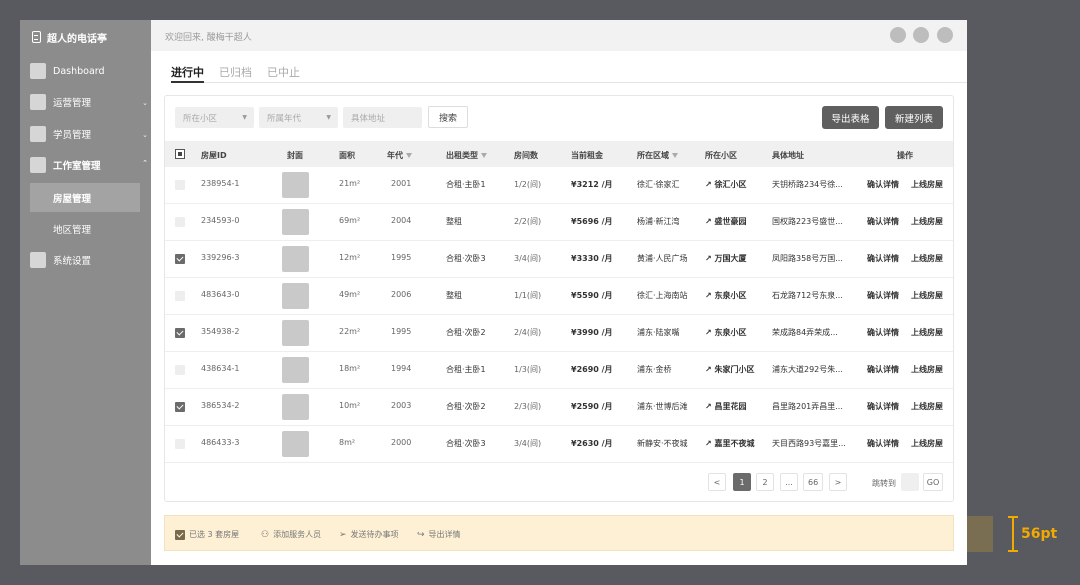 The height and width of the screenshot is (585, 1080). I want to click on selected-count: 已选 3 套房屋, so click(207, 534).